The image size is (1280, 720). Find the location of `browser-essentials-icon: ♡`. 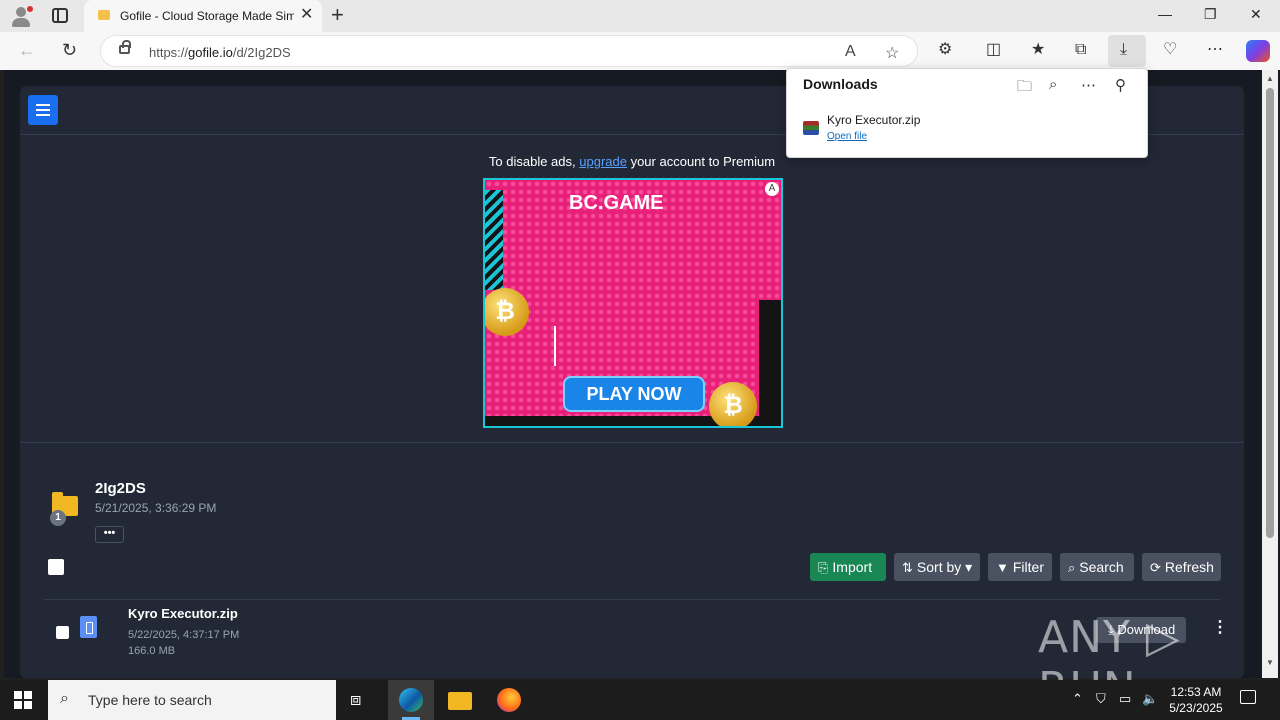

browser-essentials-icon: ♡ is located at coordinates (1170, 50).